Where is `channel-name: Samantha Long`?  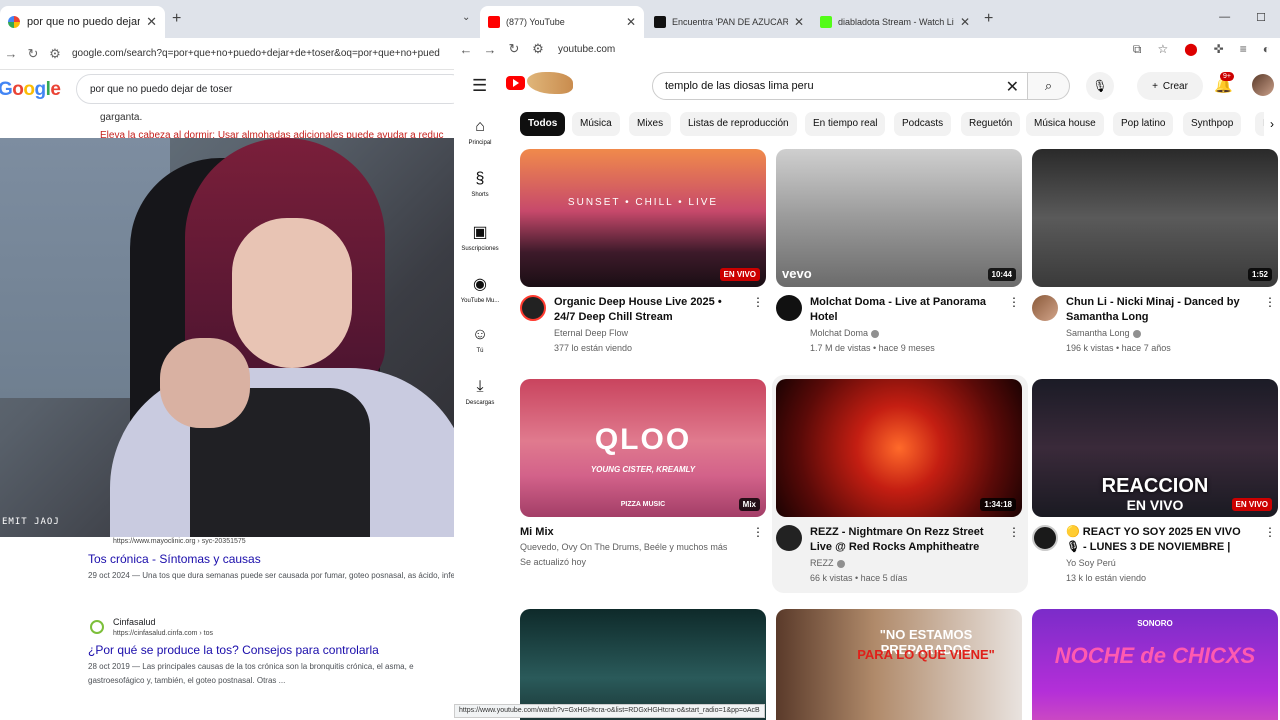 channel-name: Samantha Long is located at coordinates (1098, 333).